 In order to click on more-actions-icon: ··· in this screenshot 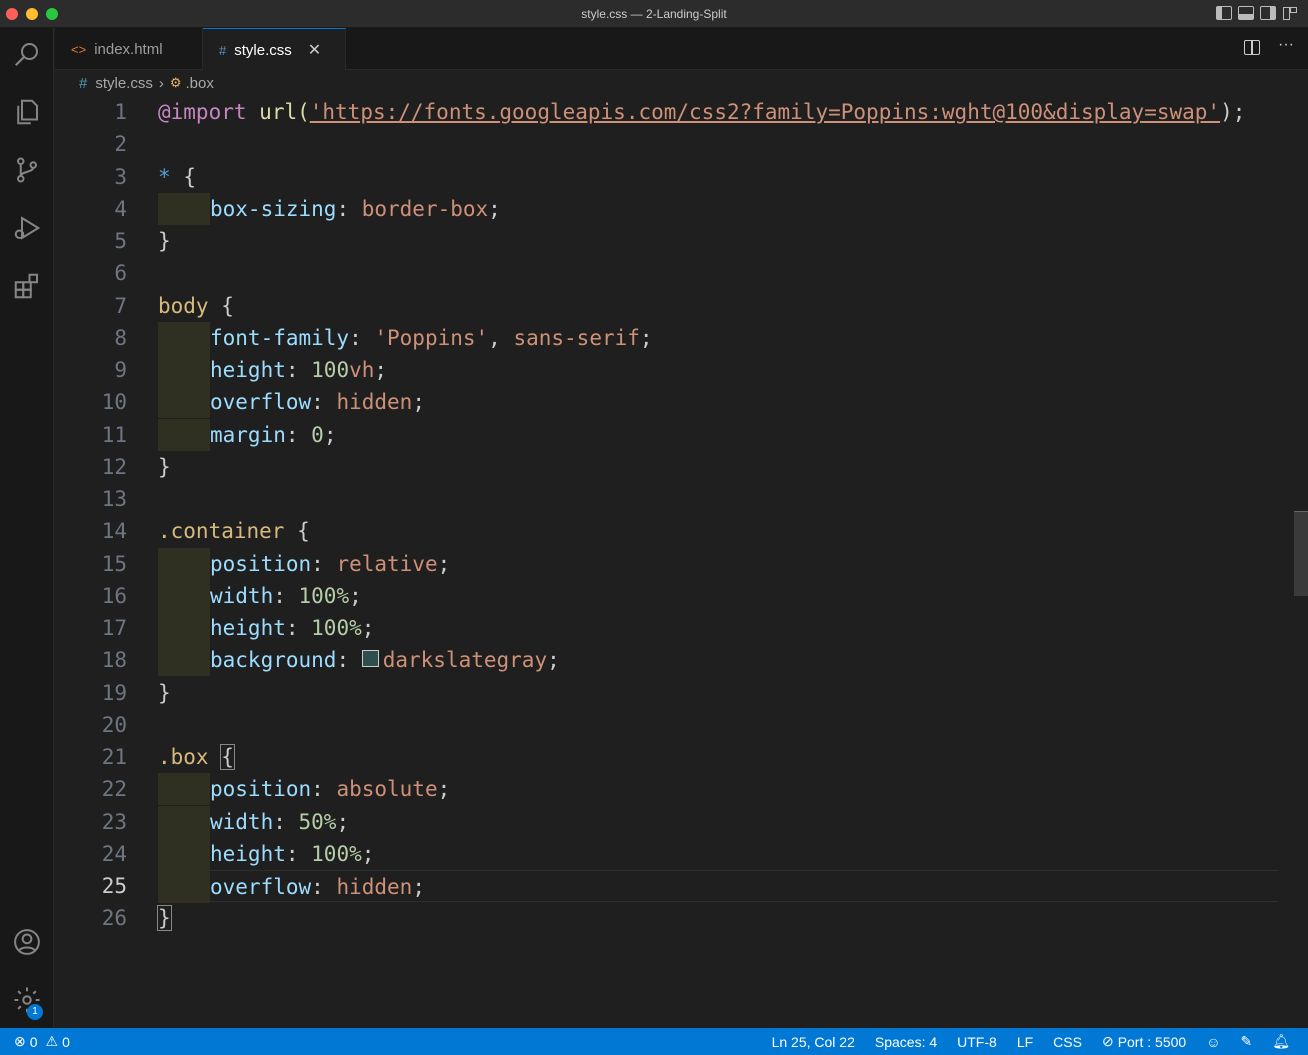, I will do `click(1286, 45)`.